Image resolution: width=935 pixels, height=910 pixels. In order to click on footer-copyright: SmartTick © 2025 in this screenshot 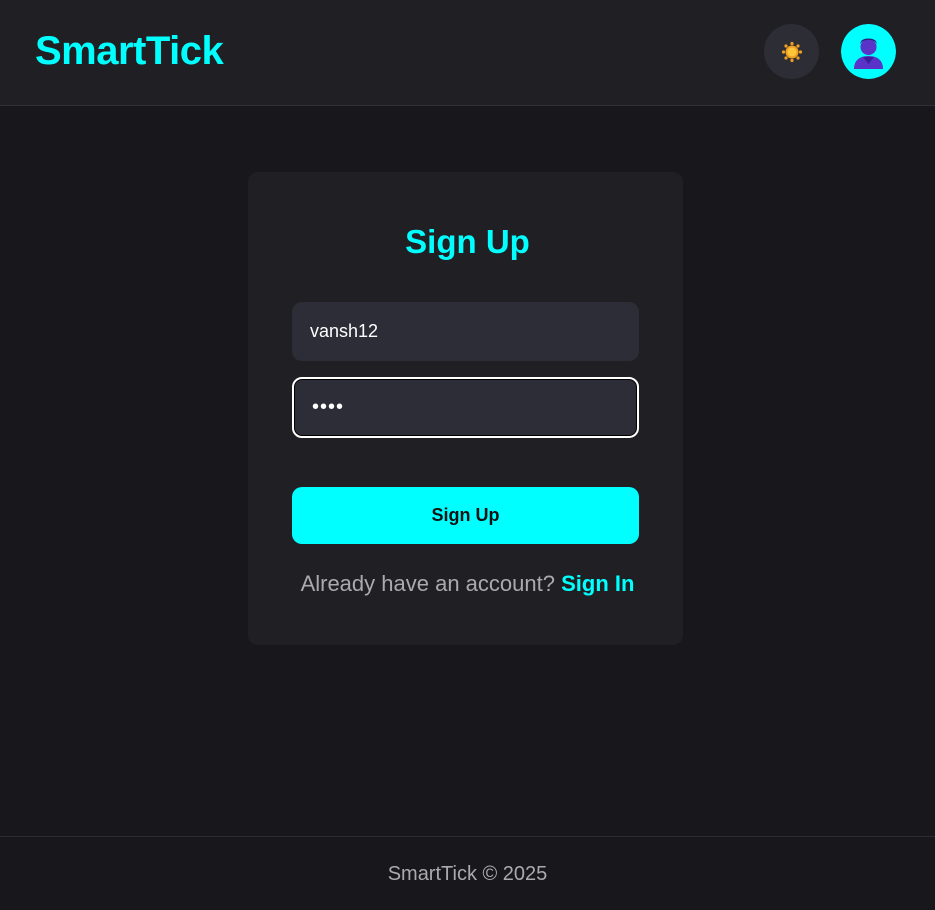, I will do `click(467, 874)`.